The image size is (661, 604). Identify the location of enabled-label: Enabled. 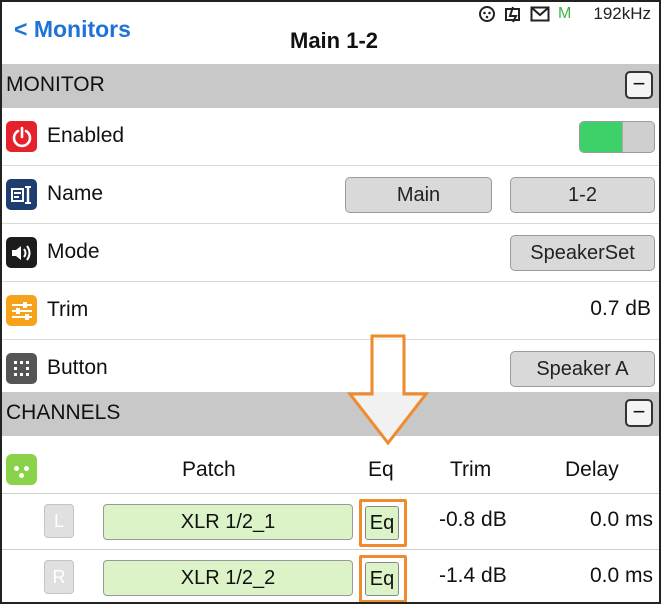
(86, 135).